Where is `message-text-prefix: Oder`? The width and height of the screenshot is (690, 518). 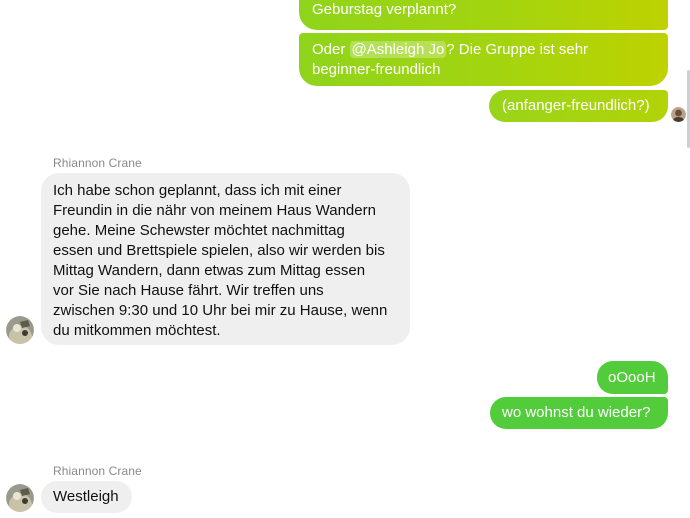 message-text-prefix: Oder is located at coordinates (331, 49).